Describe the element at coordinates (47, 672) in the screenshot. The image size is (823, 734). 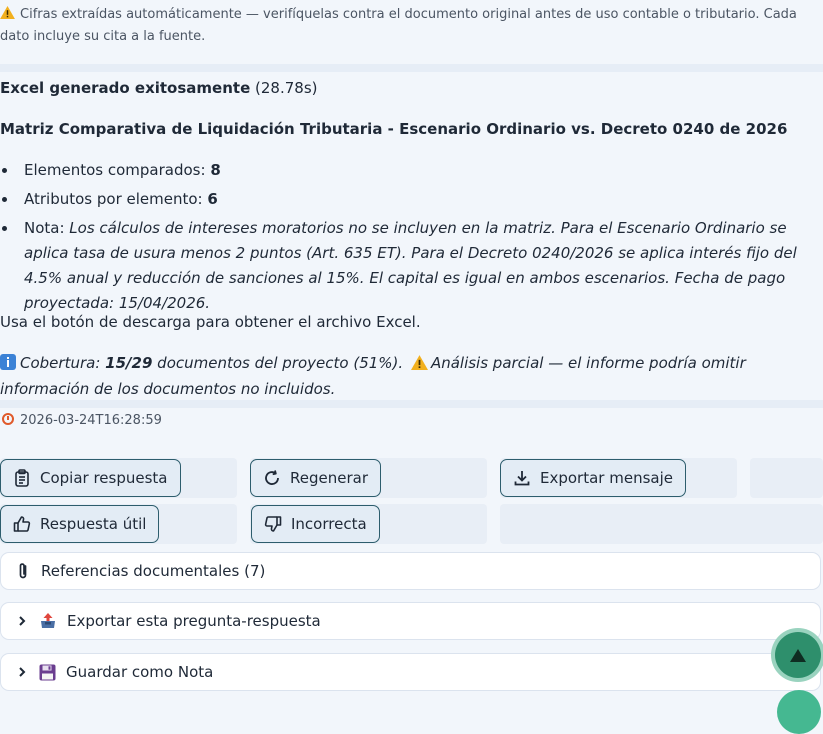
I see `floppy-disk-icon` at that location.